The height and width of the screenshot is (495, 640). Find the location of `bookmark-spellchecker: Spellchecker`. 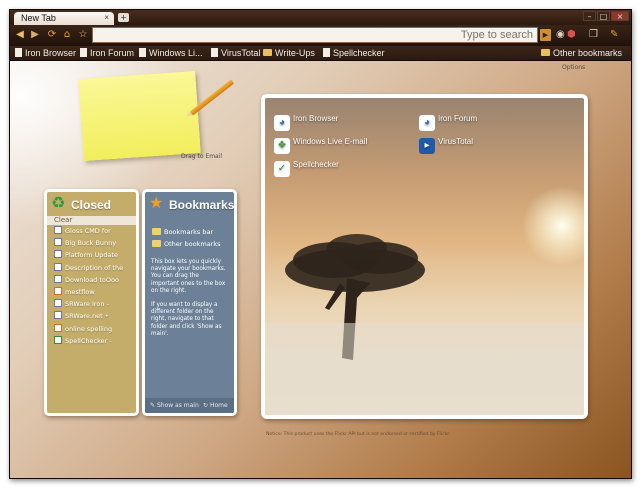

bookmark-spellchecker: Spellchecker is located at coordinates (354, 53).